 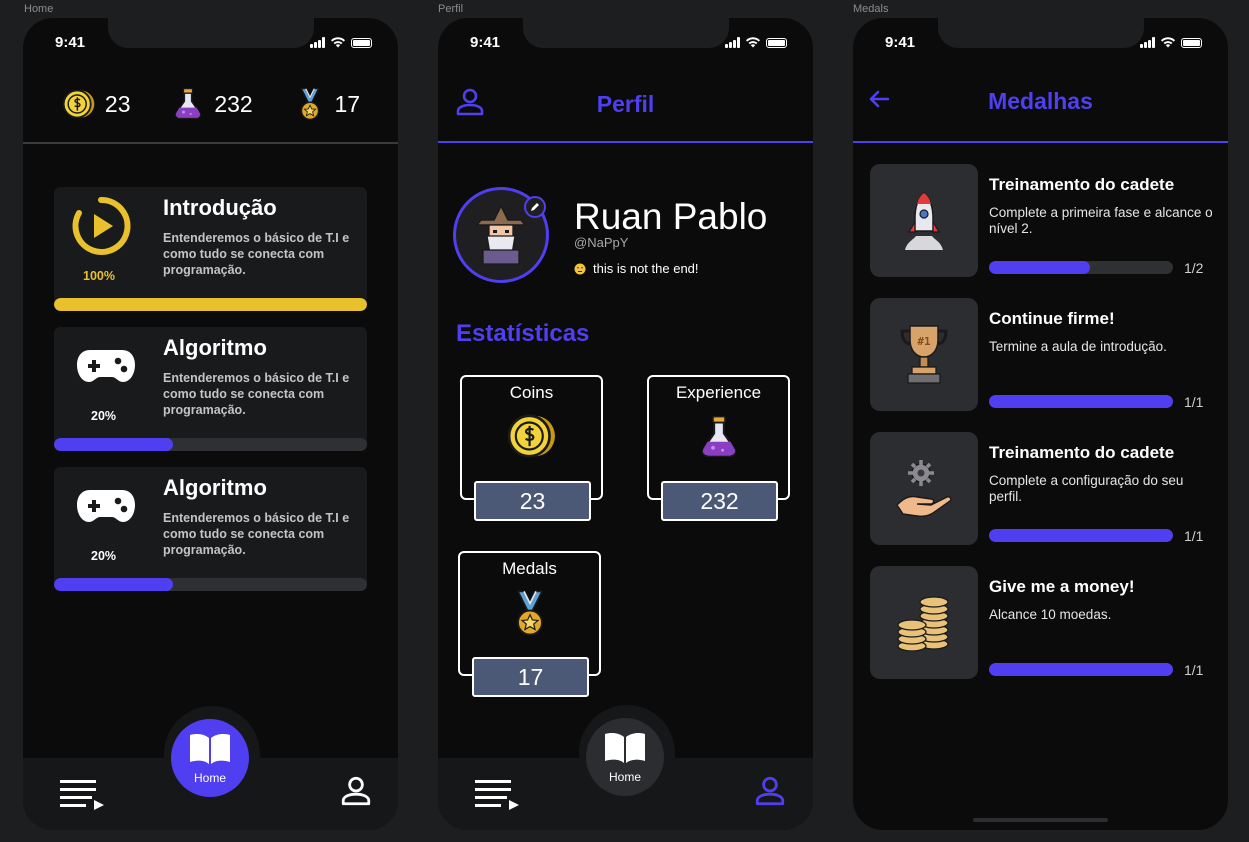 What do you see at coordinates (1050, 614) in the screenshot?
I see `medal-description: Alcance 10 moedas.` at bounding box center [1050, 614].